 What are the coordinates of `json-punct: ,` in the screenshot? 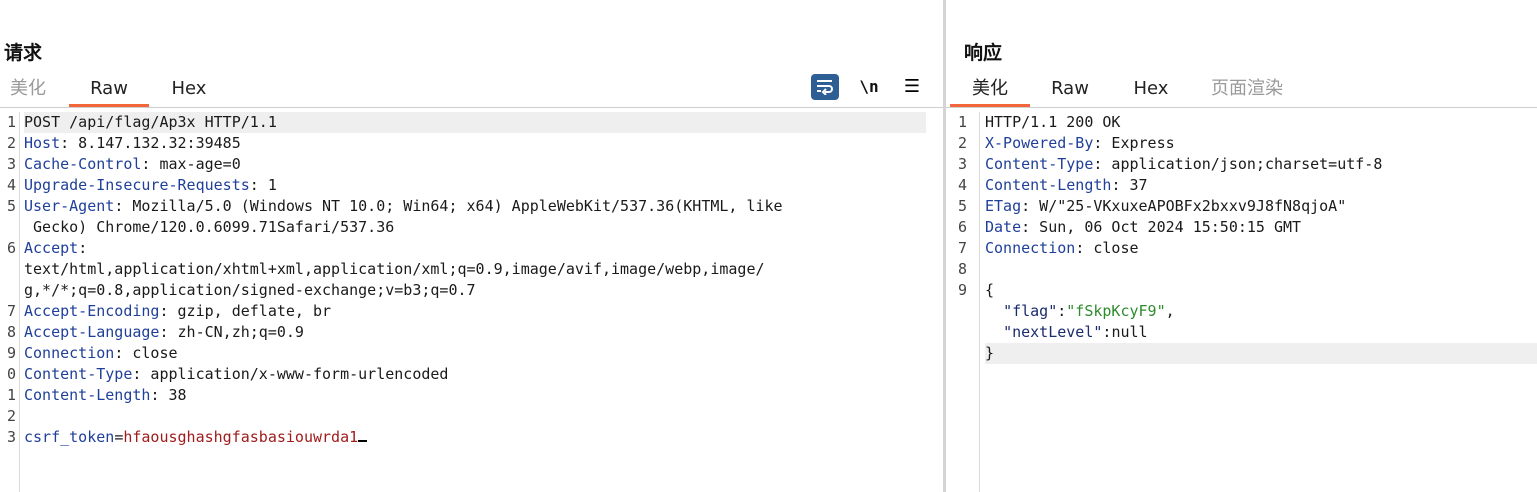 It's located at (1170, 311).